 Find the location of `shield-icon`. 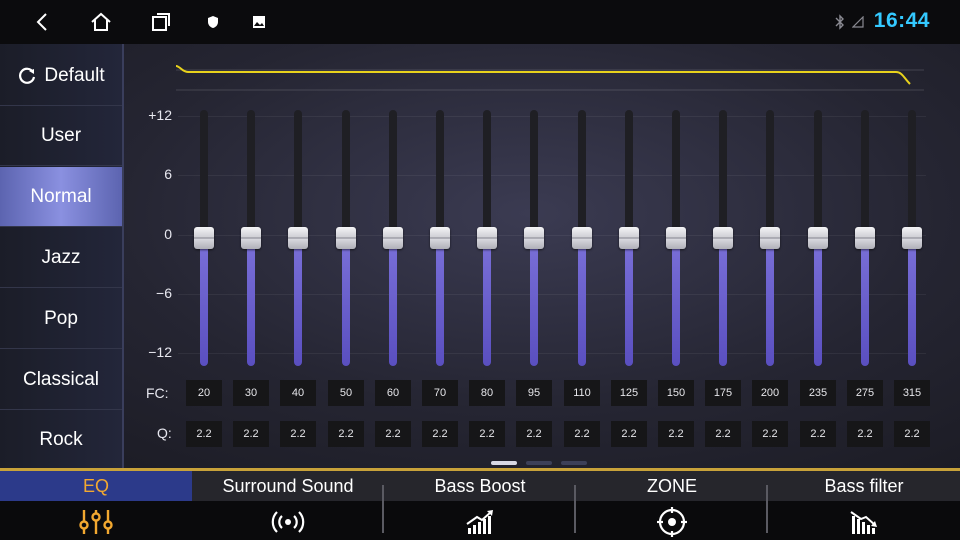

shield-icon is located at coordinates (213, 22).